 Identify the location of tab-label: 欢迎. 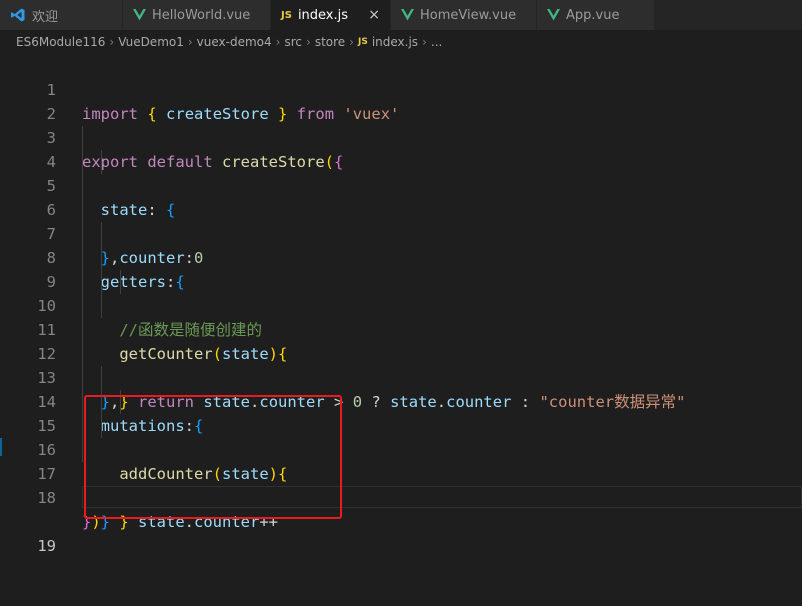
(45, 17).